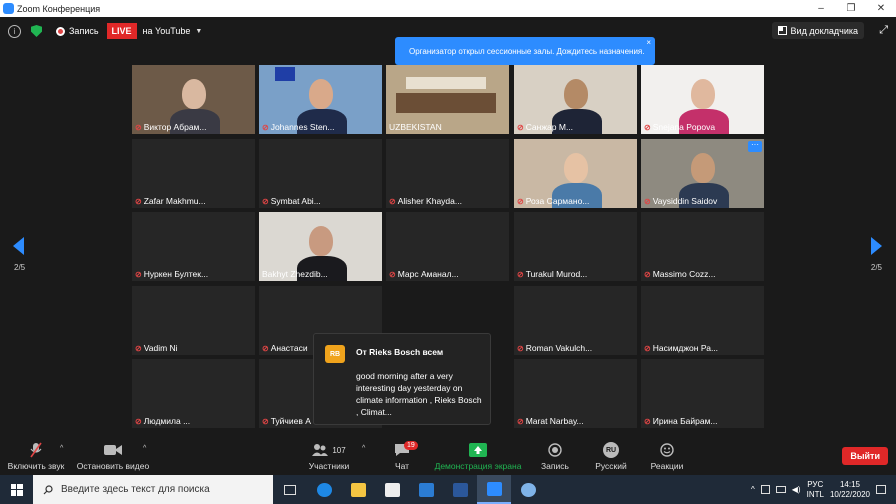 This screenshot has height=504, width=896. What do you see at coordinates (121, 31) in the screenshot?
I see `live-badge: LIVE` at bounding box center [121, 31].